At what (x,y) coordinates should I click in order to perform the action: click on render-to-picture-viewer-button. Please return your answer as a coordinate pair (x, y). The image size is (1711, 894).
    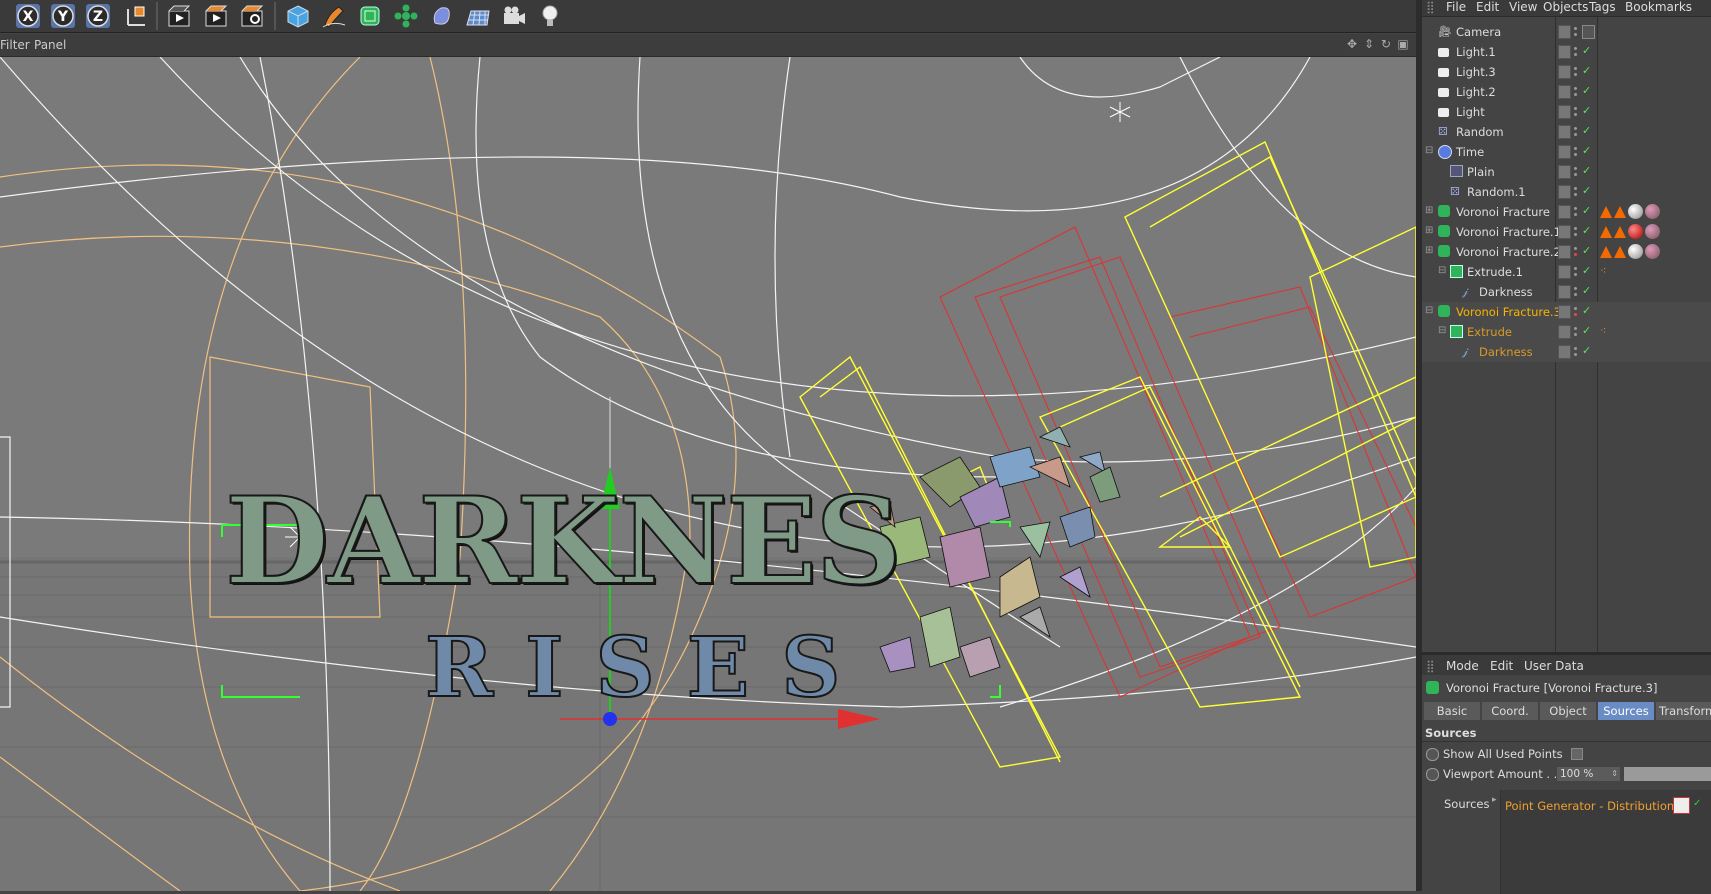
    Looking at the image, I should click on (216, 16).